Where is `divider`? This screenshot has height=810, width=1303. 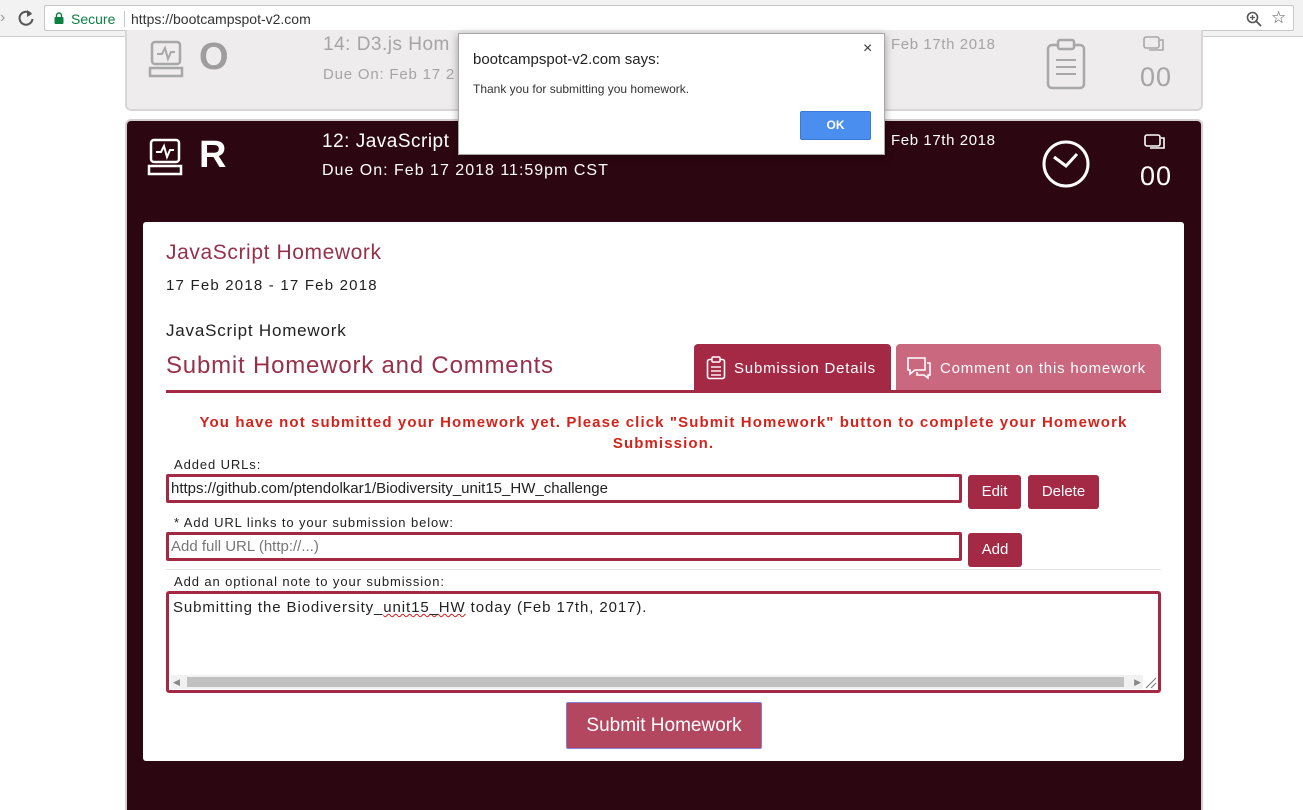
divider is located at coordinates (663, 569).